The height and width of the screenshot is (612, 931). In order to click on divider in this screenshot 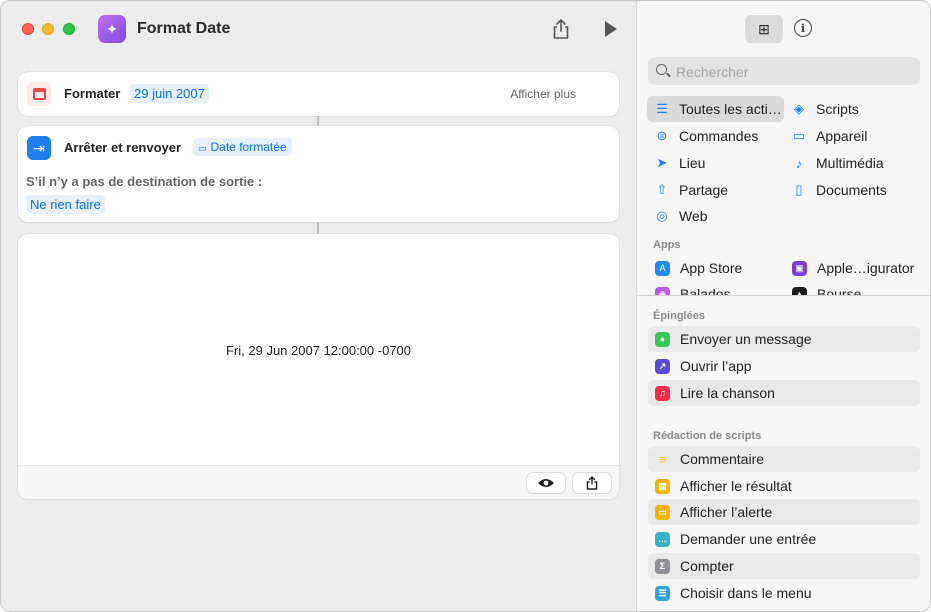, I will do `click(783, 295)`.